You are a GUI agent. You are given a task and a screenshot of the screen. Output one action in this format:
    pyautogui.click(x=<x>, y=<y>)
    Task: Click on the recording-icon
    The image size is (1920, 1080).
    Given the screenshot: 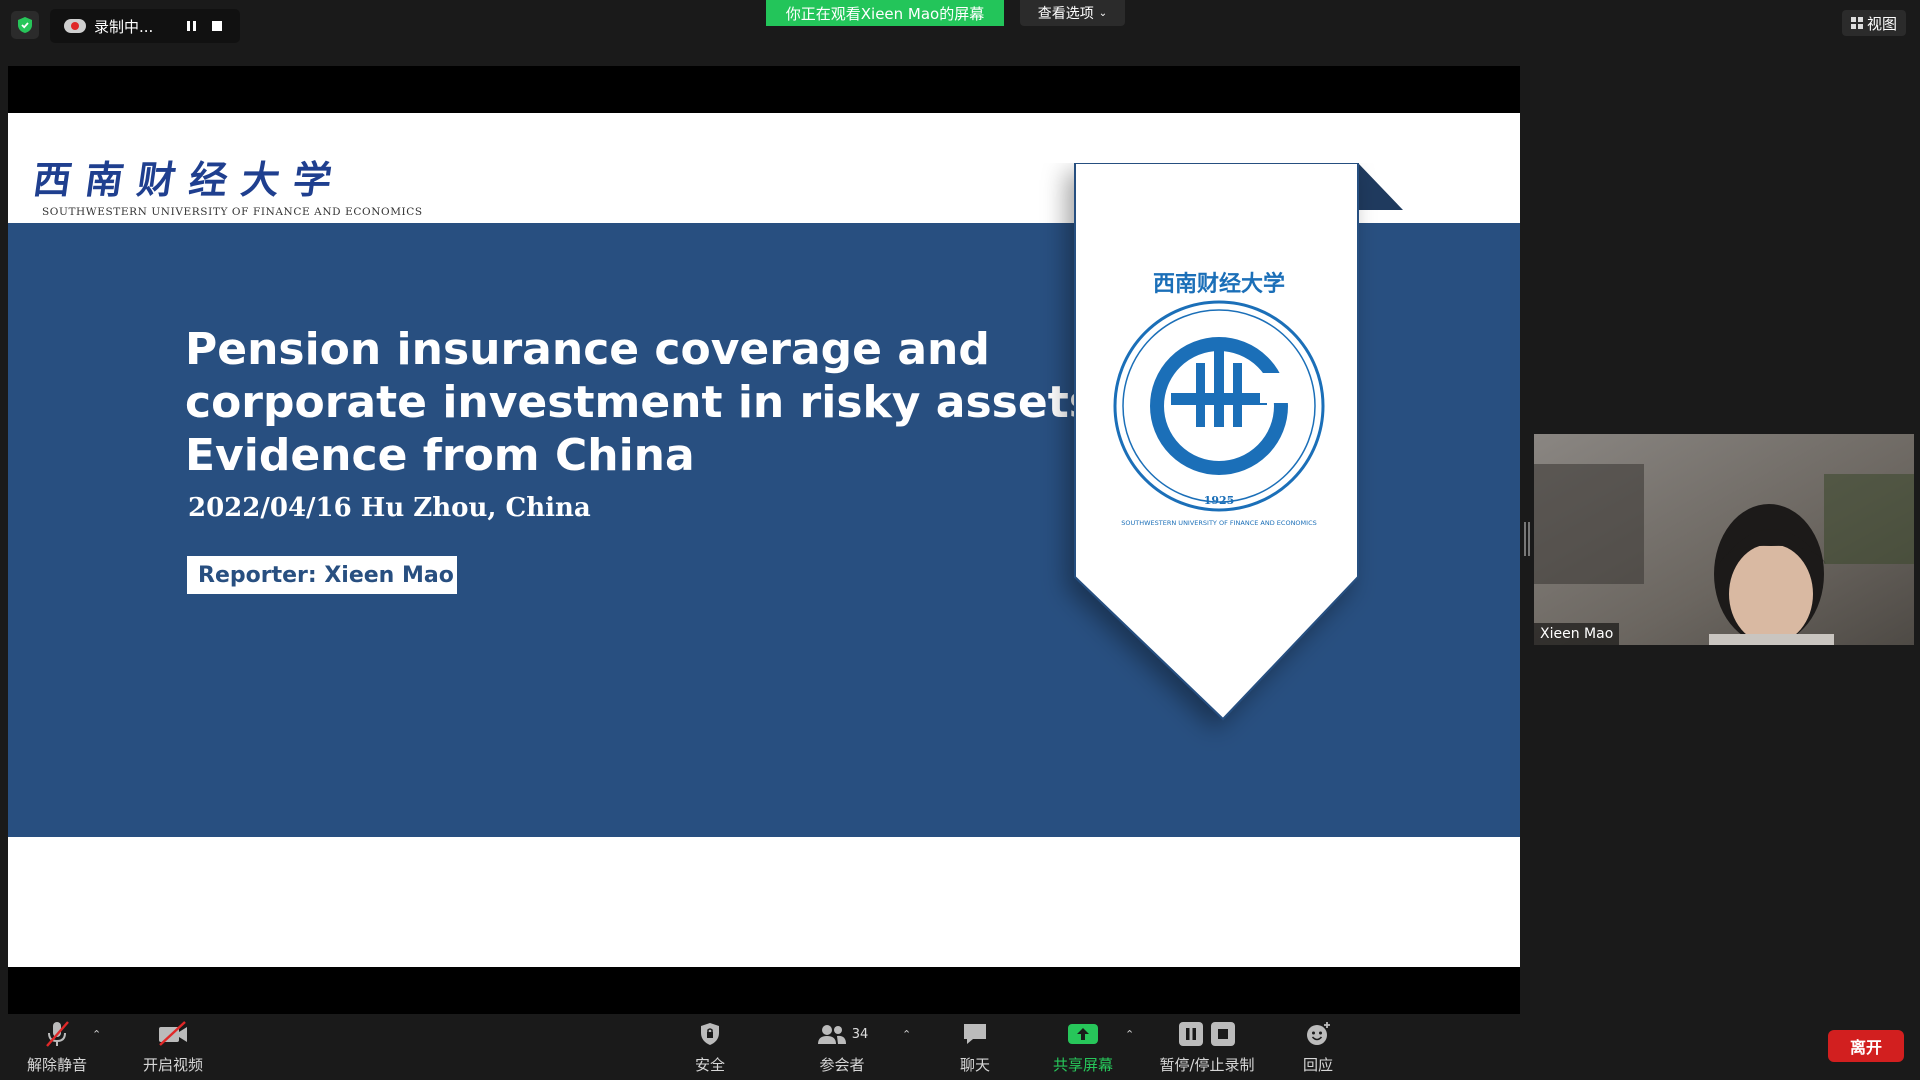 What is the action you would take?
    pyautogui.click(x=75, y=26)
    